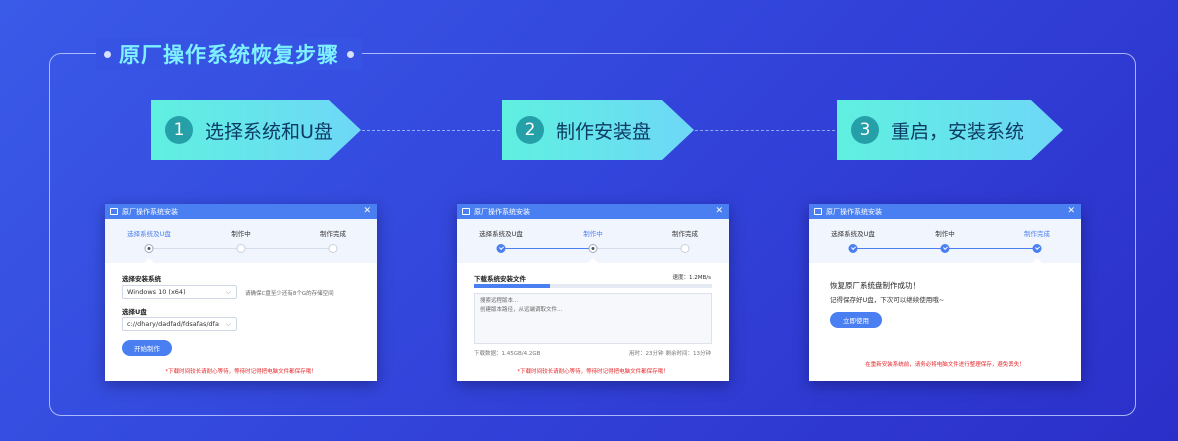 This screenshot has height=441, width=1178. Describe the element at coordinates (134, 312) in the screenshot. I see `usb-label: 选择U盘` at that location.